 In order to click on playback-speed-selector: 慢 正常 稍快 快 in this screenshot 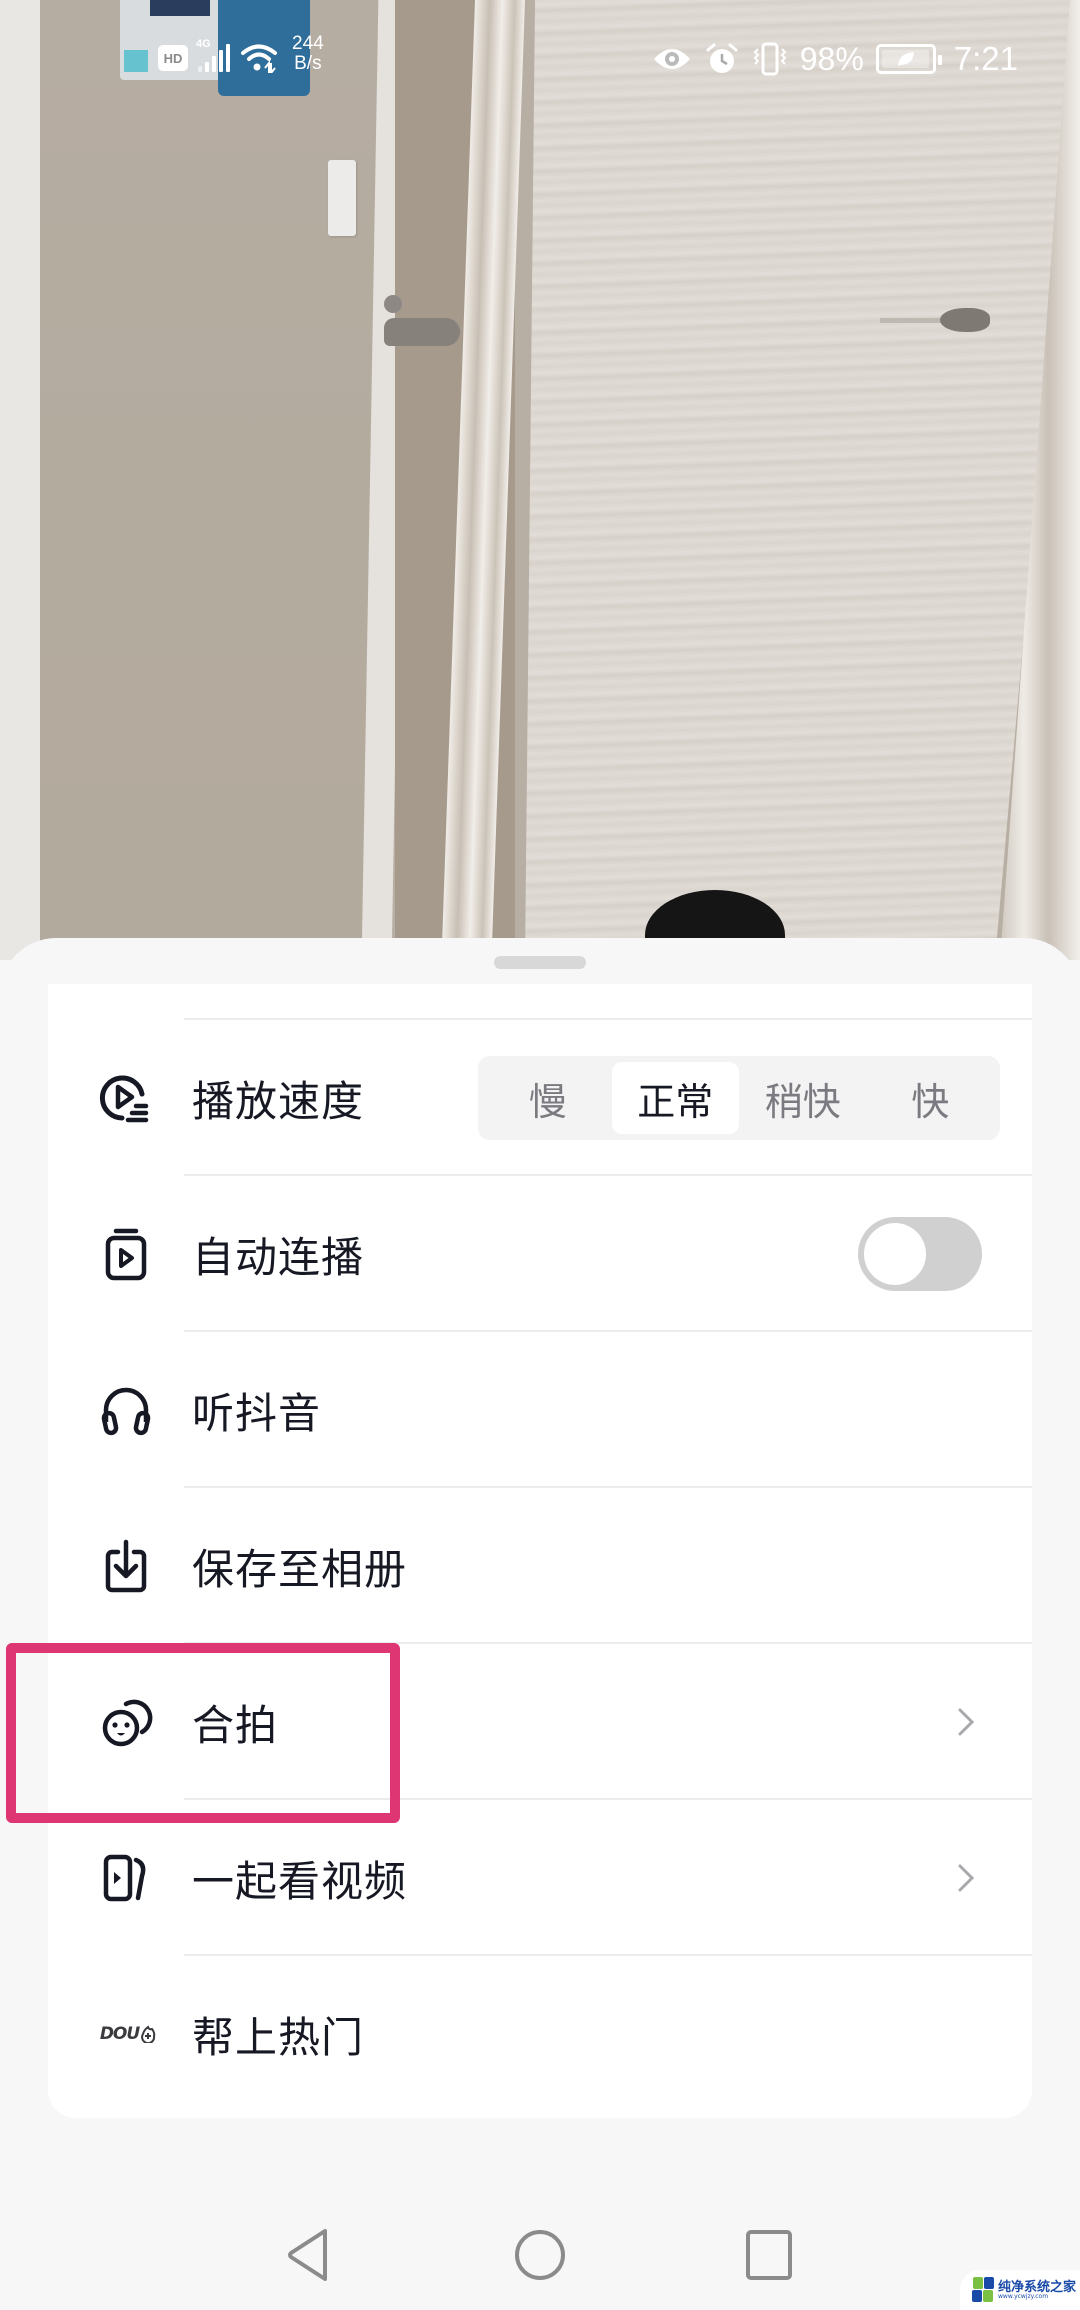, I will do `click(739, 1098)`.